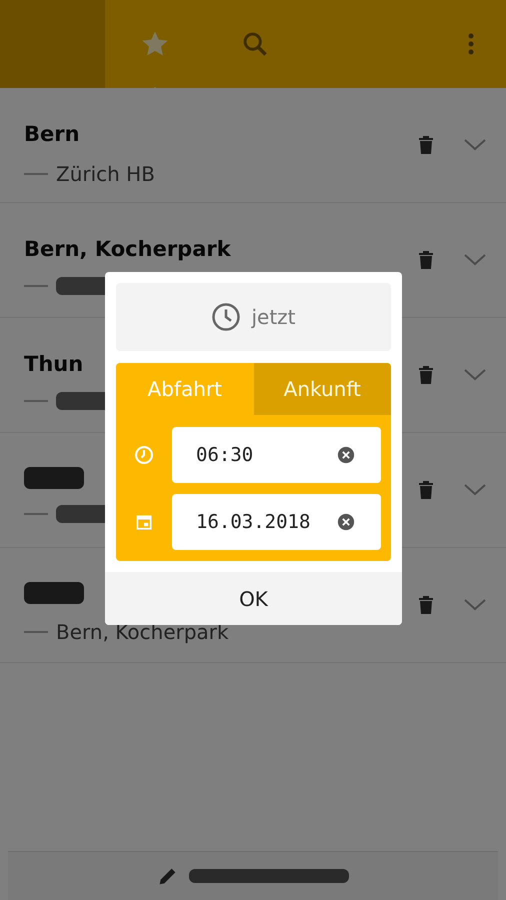 The image size is (506, 900). What do you see at coordinates (128, 249) in the screenshot?
I see `station-title: Bern, Kocherpark` at bounding box center [128, 249].